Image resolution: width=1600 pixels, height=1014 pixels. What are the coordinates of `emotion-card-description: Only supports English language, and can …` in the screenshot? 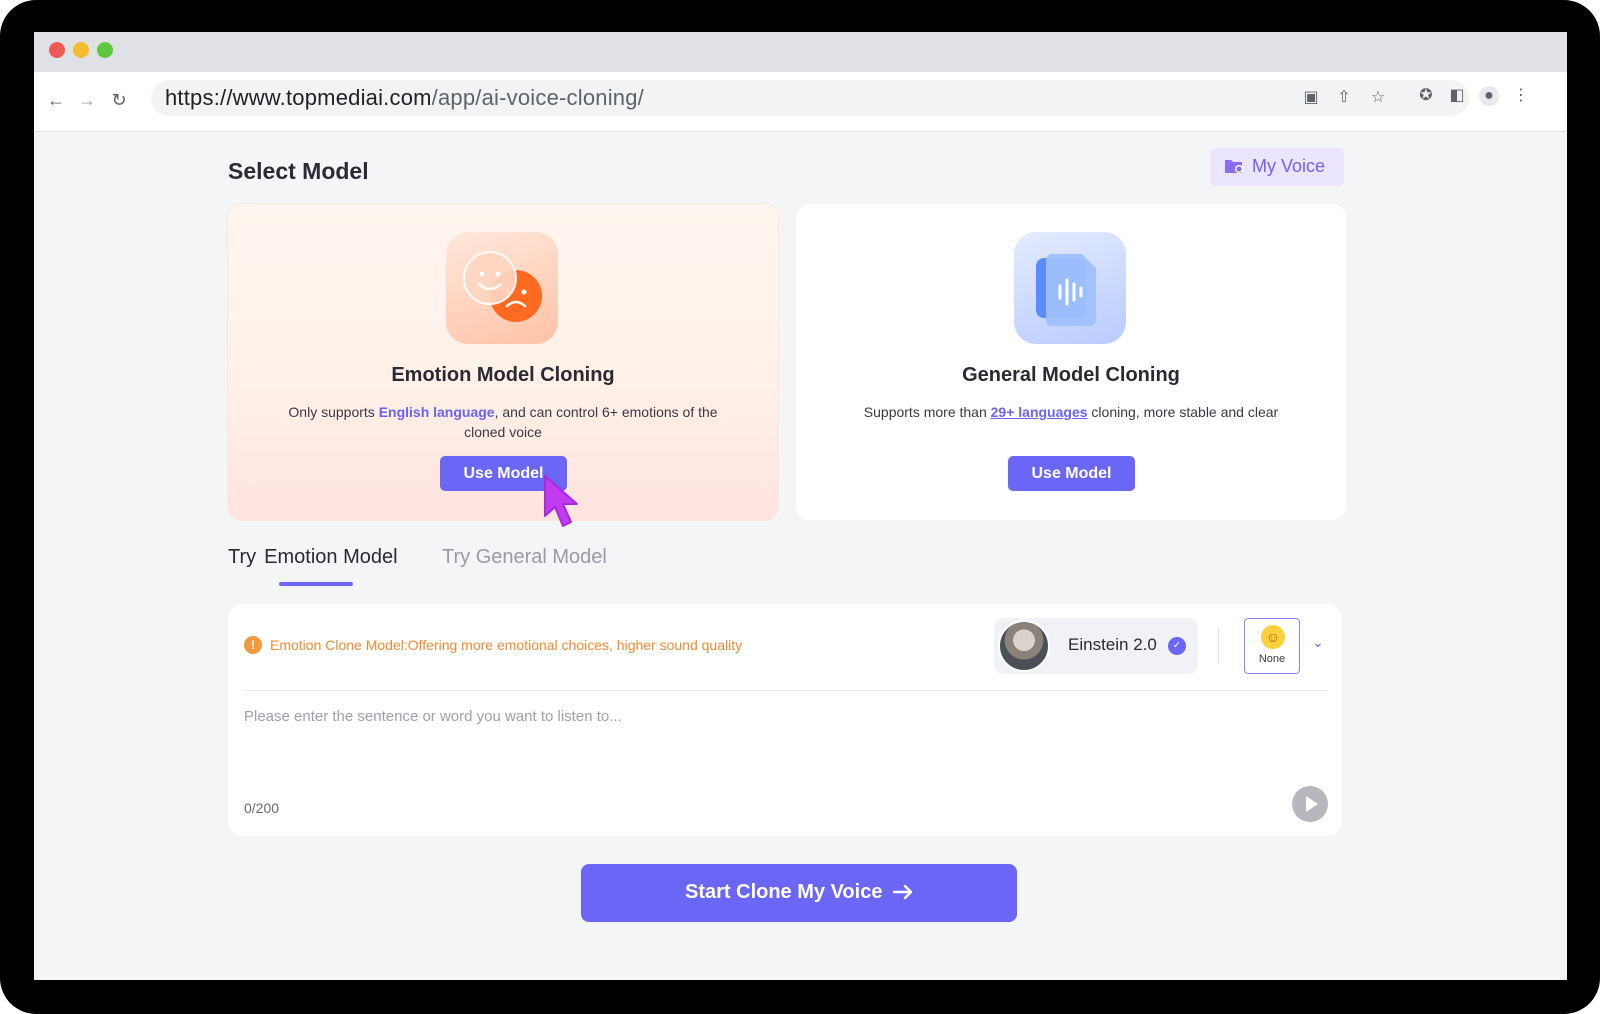 It's located at (503, 422).